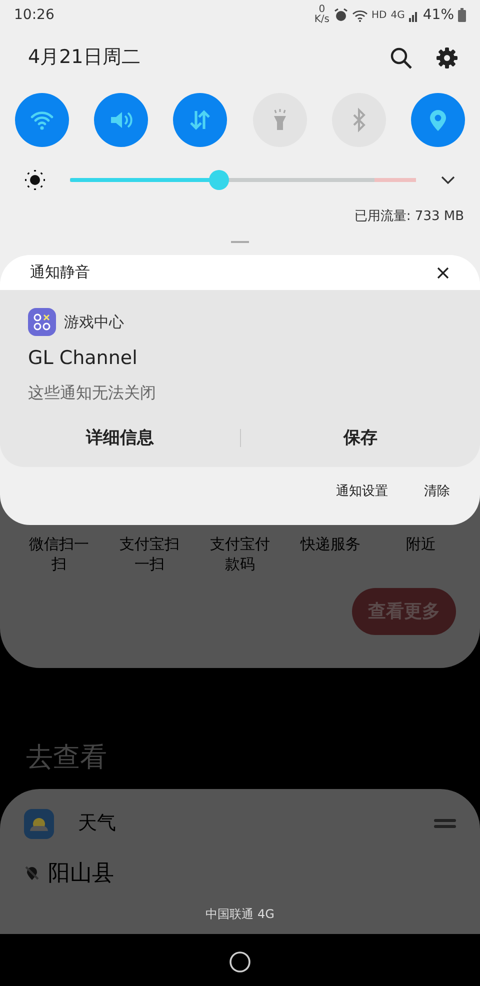 The height and width of the screenshot is (986, 480). What do you see at coordinates (39, 823) in the screenshot?
I see `weather-icon` at bounding box center [39, 823].